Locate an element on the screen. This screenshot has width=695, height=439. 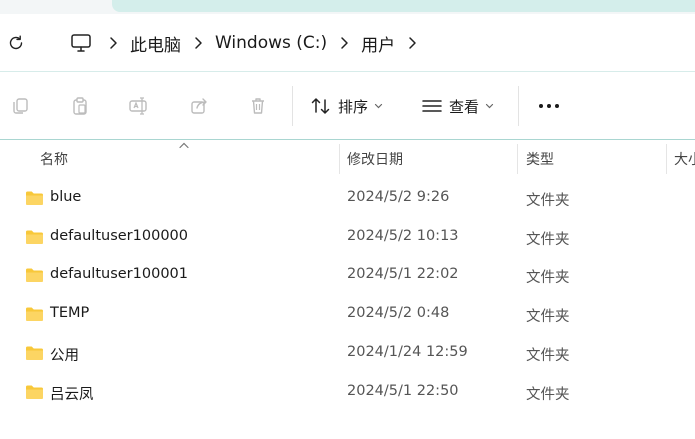
file-modified: 2024/5/2 9:26 is located at coordinates (398, 197).